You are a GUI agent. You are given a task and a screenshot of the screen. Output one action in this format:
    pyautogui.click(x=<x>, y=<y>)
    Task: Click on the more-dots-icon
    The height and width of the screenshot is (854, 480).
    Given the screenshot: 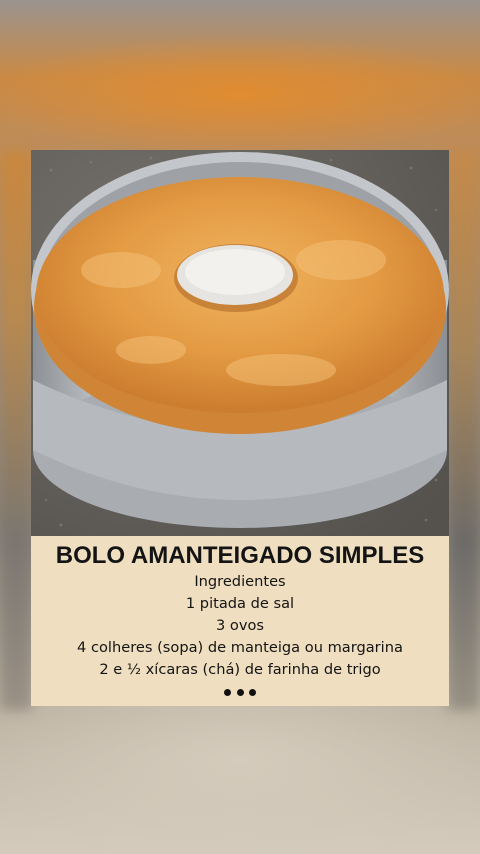 What is the action you would take?
    pyautogui.click(x=240, y=692)
    